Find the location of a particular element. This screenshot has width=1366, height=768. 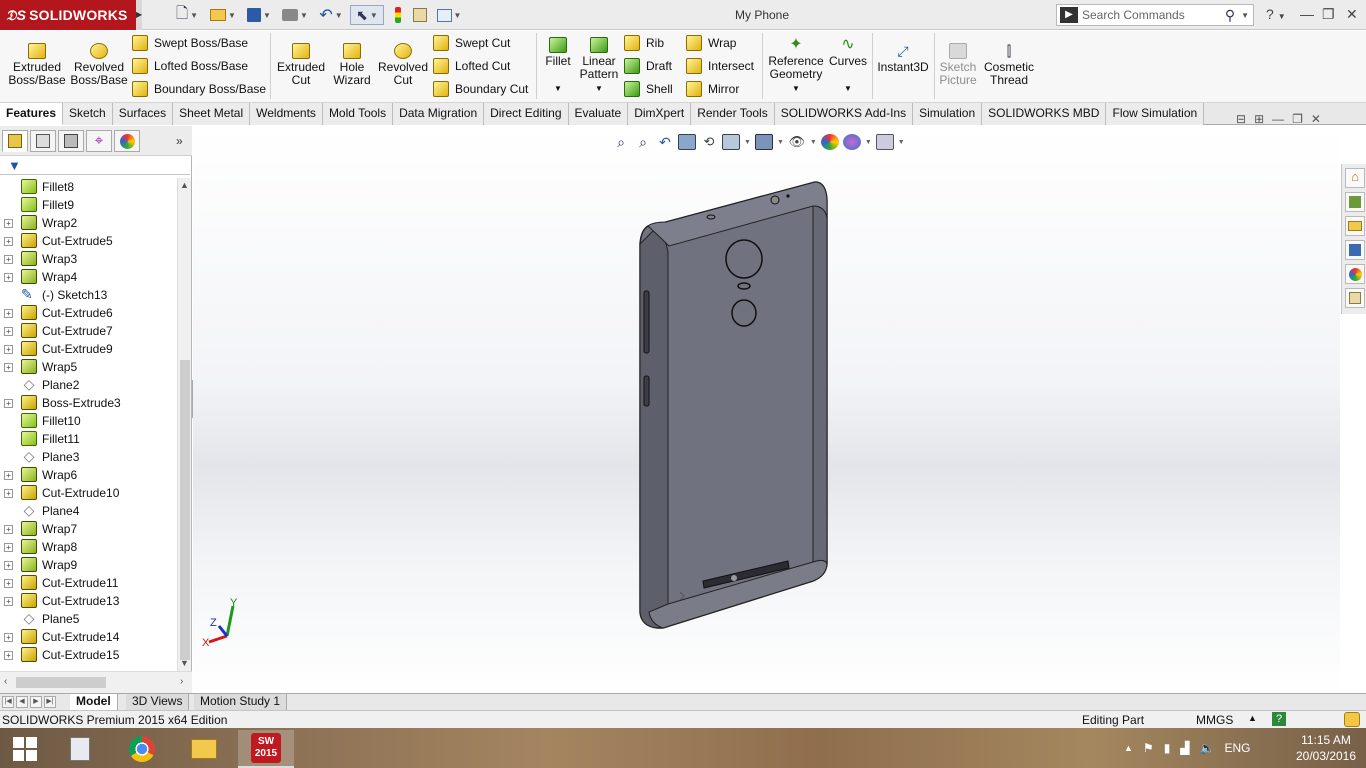

minimize-window-button: — is located at coordinates (1307, 14).